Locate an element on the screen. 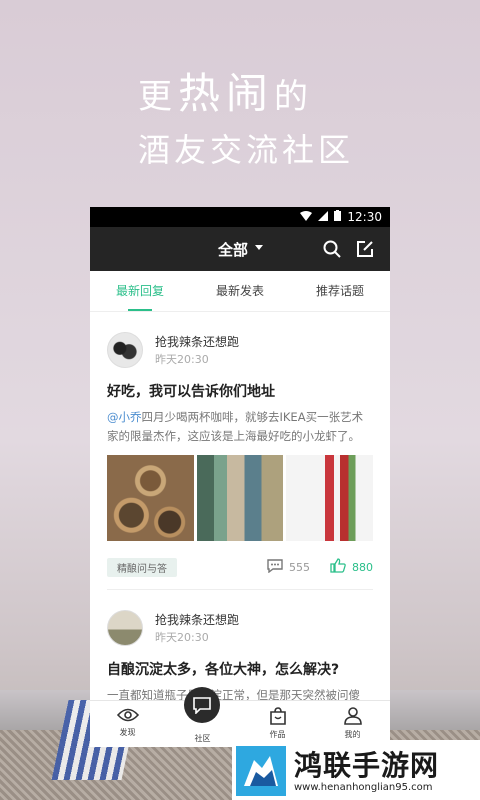 This screenshot has width=480, height=800. signal-icon is located at coordinates (323, 217).